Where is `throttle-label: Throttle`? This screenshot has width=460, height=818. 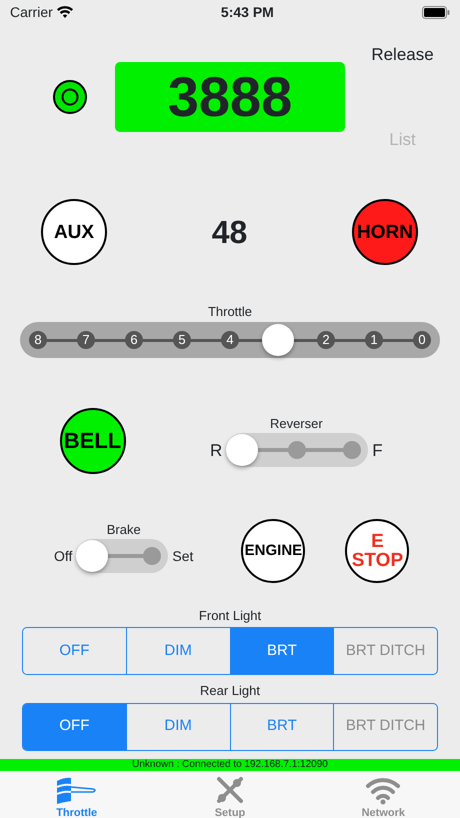 throttle-label: Throttle is located at coordinates (230, 312).